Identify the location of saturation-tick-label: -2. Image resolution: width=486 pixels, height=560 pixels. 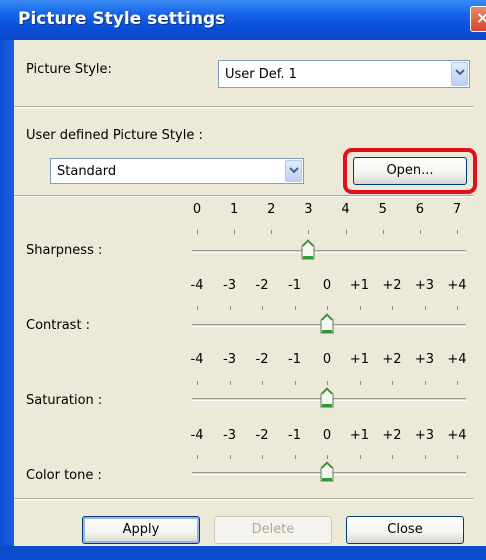
(262, 359).